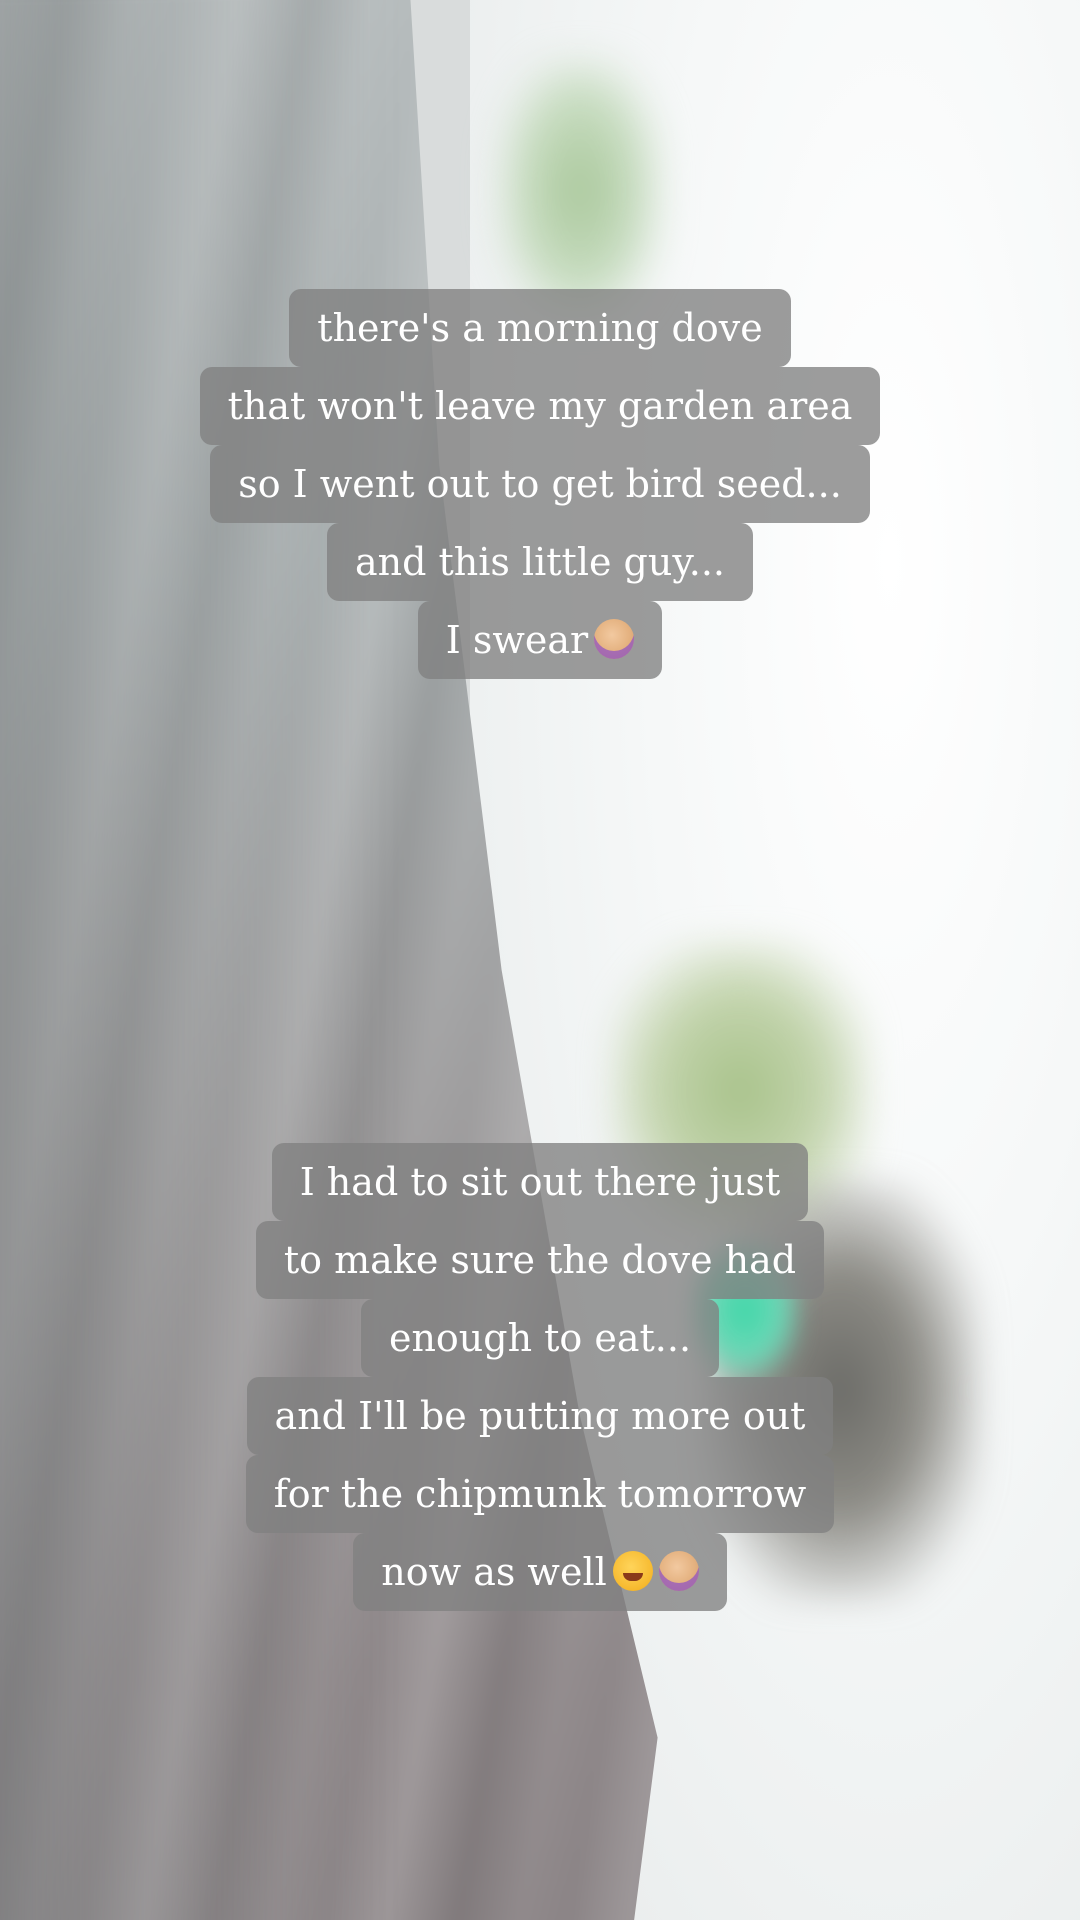 Image resolution: width=1080 pixels, height=1920 pixels. Describe the element at coordinates (580, 190) in the screenshot. I see `outdoor-greenery` at that location.